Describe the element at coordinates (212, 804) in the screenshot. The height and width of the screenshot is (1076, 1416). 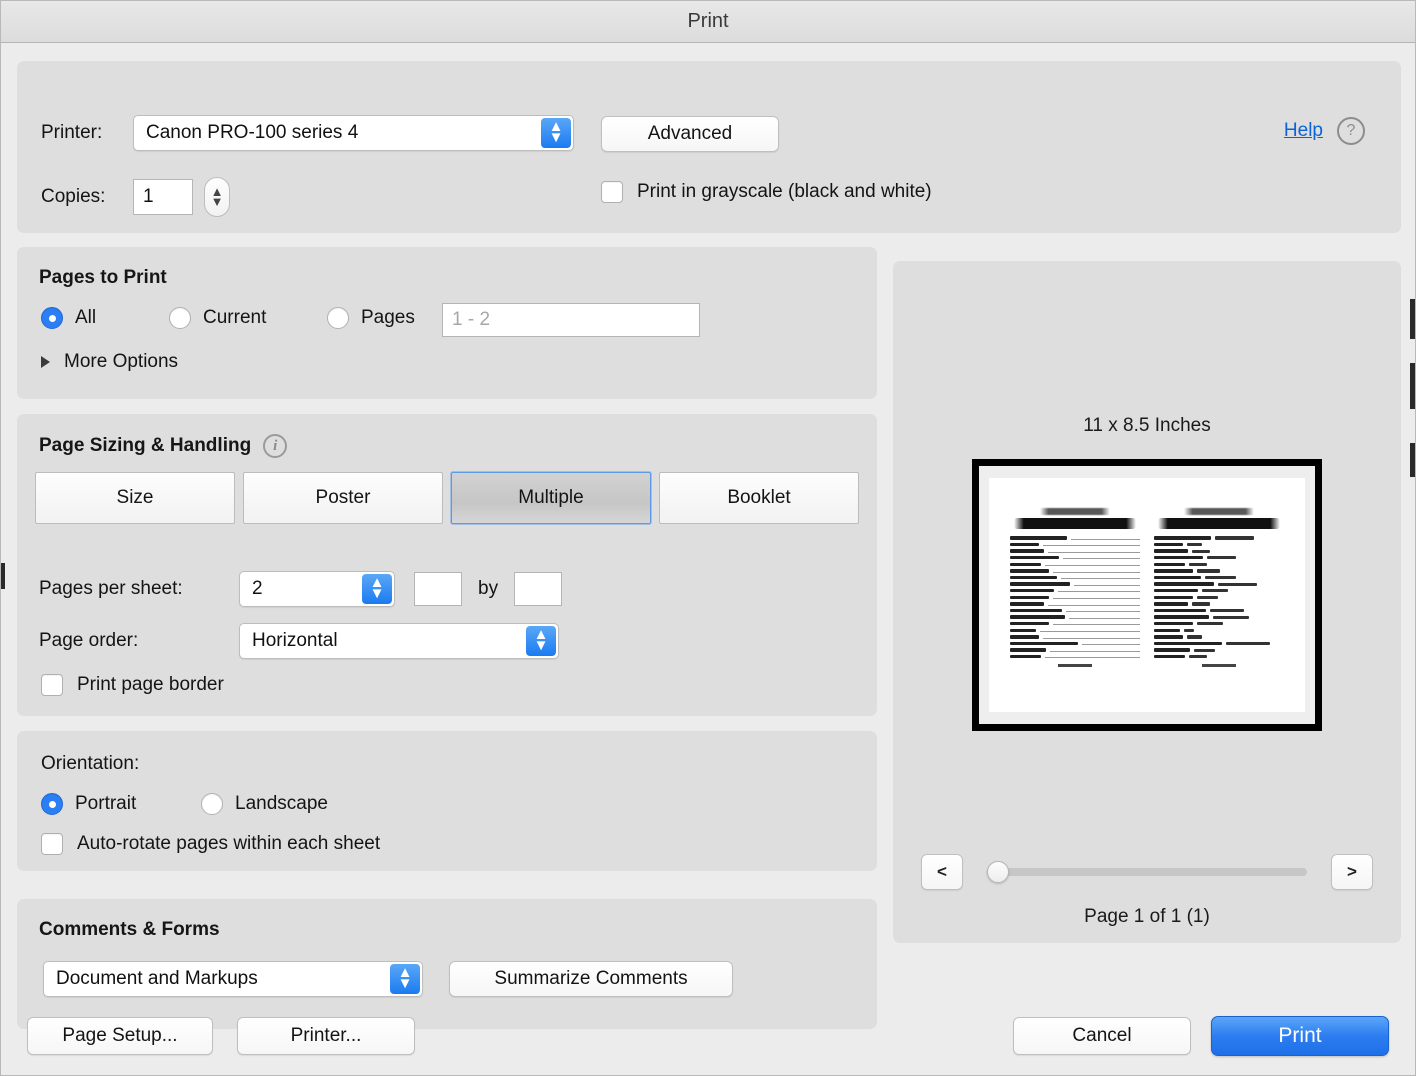
I see `radio-landscape-control` at that location.